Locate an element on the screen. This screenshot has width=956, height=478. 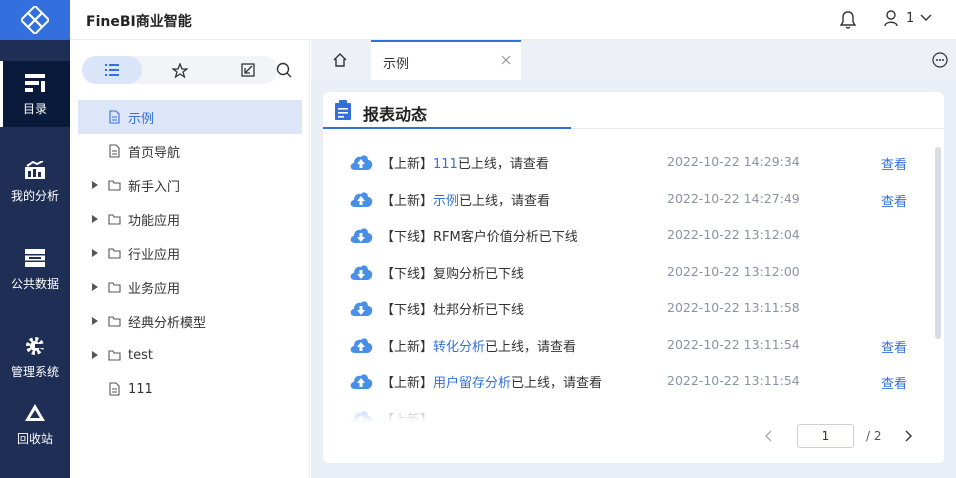
tab-example: 示例 is located at coordinates (446, 60).